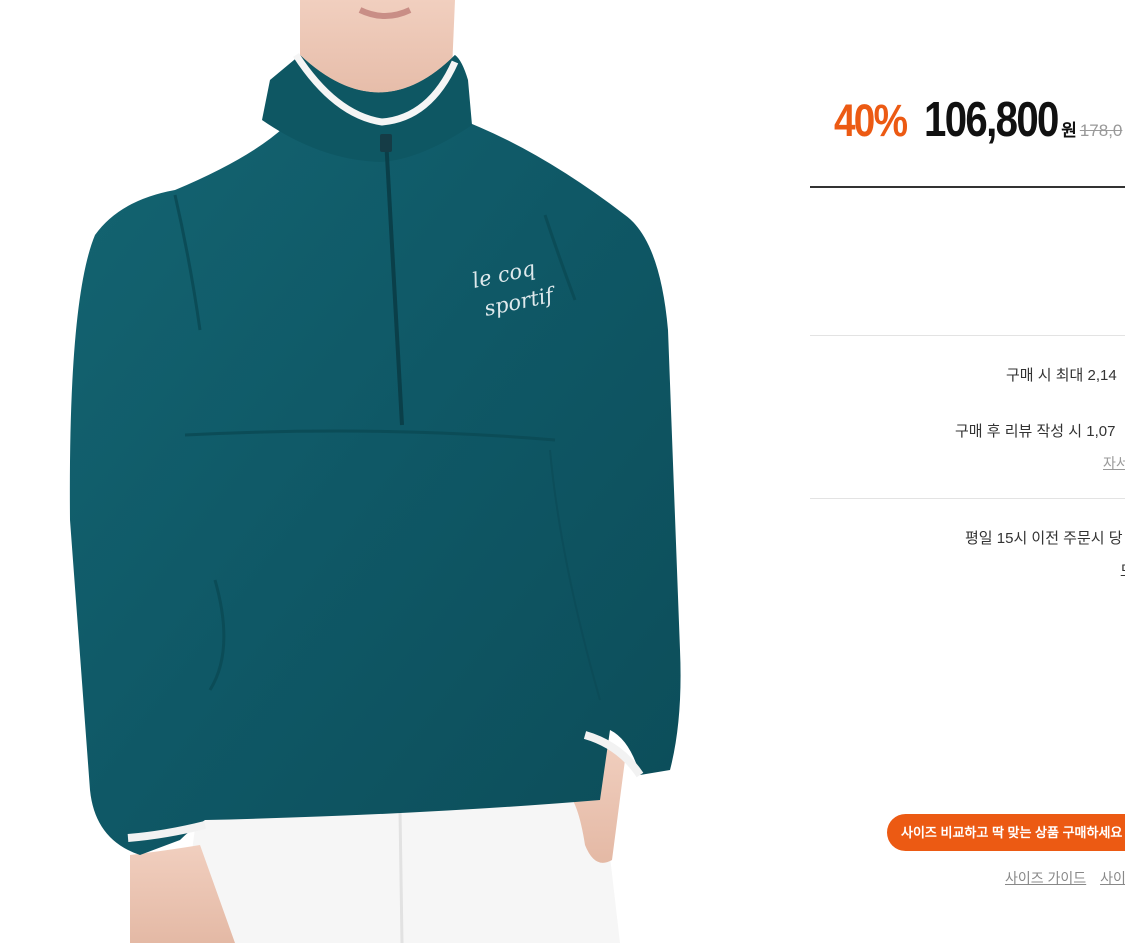  I want to click on currency-unit: 원, so click(1069, 131).